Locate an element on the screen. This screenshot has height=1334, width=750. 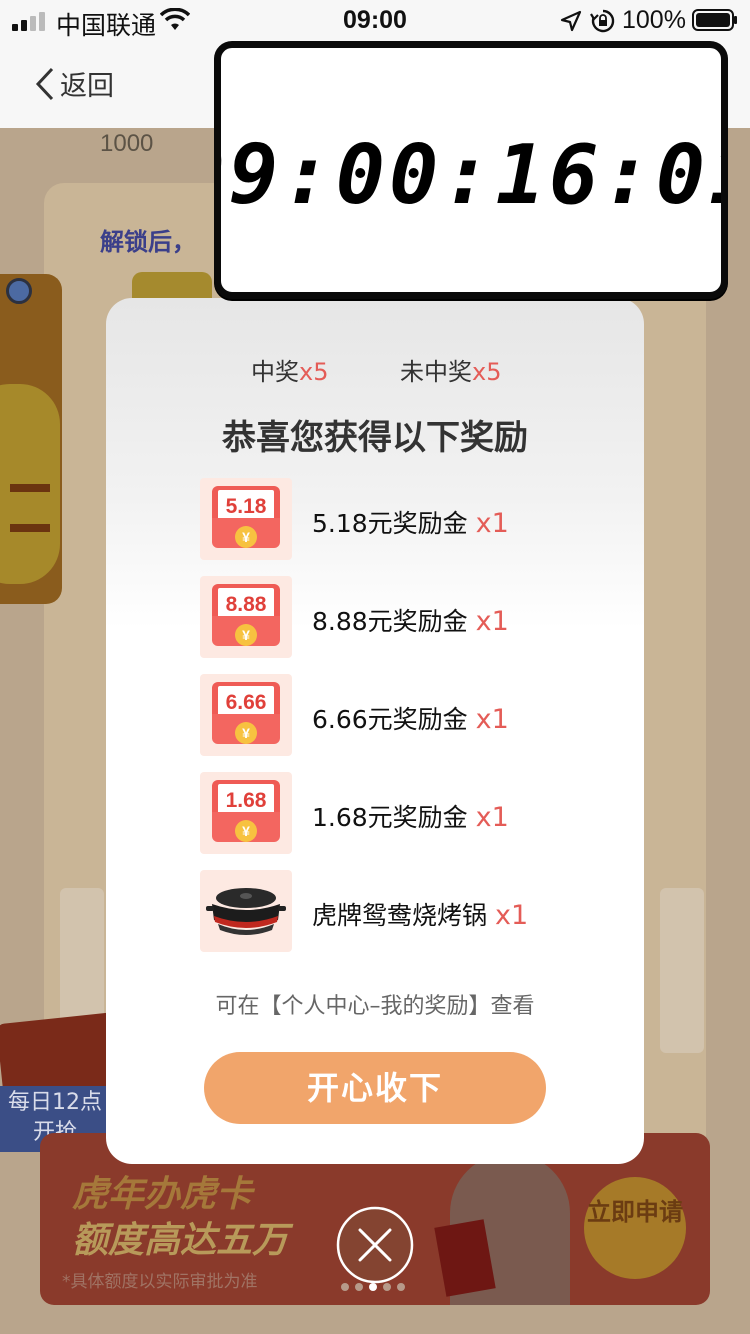
back-label: 返回 is located at coordinates (87, 86).